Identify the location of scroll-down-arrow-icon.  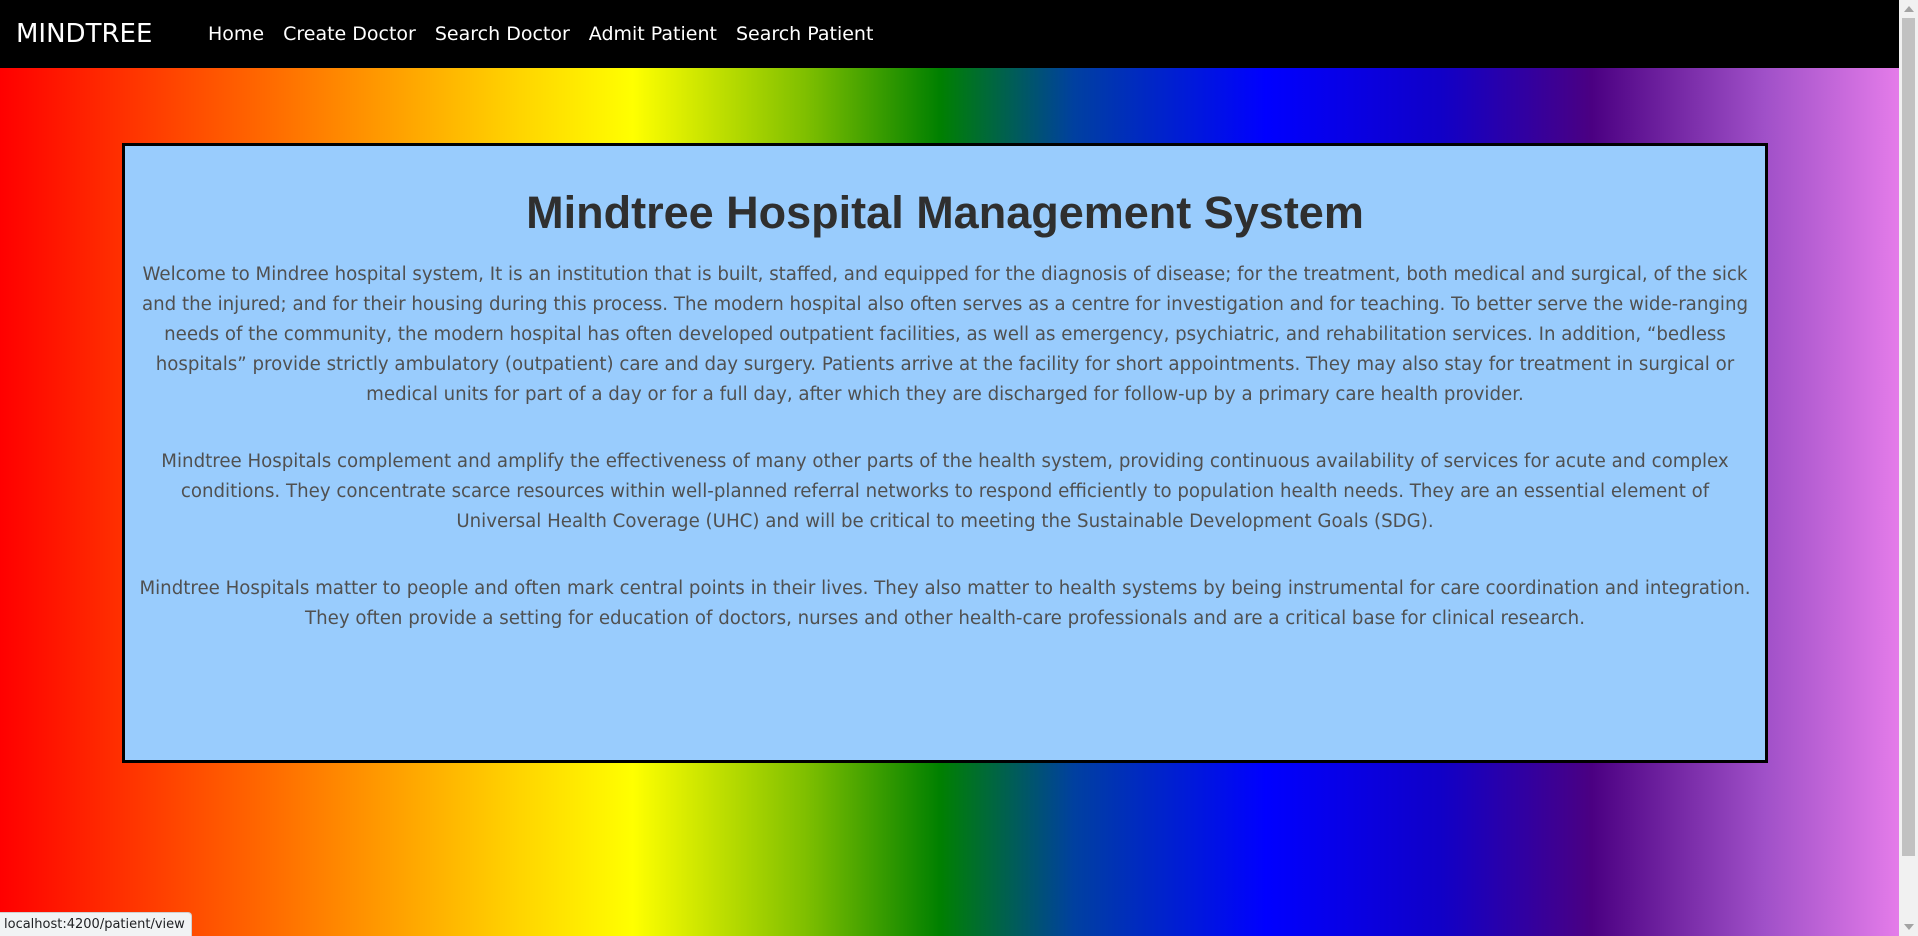
(1909, 927).